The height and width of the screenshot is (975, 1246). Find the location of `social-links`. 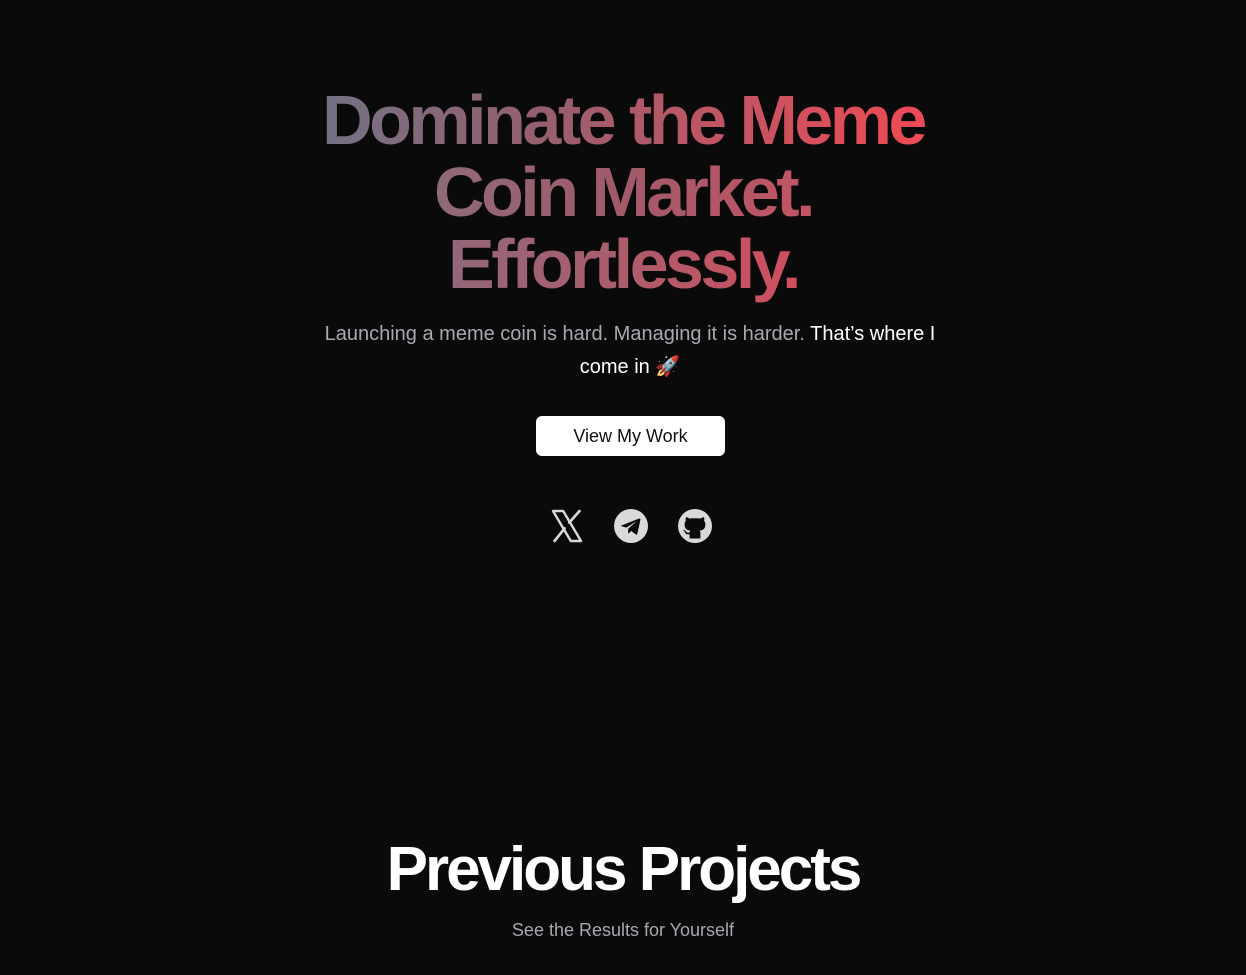

social-links is located at coordinates (631, 526).